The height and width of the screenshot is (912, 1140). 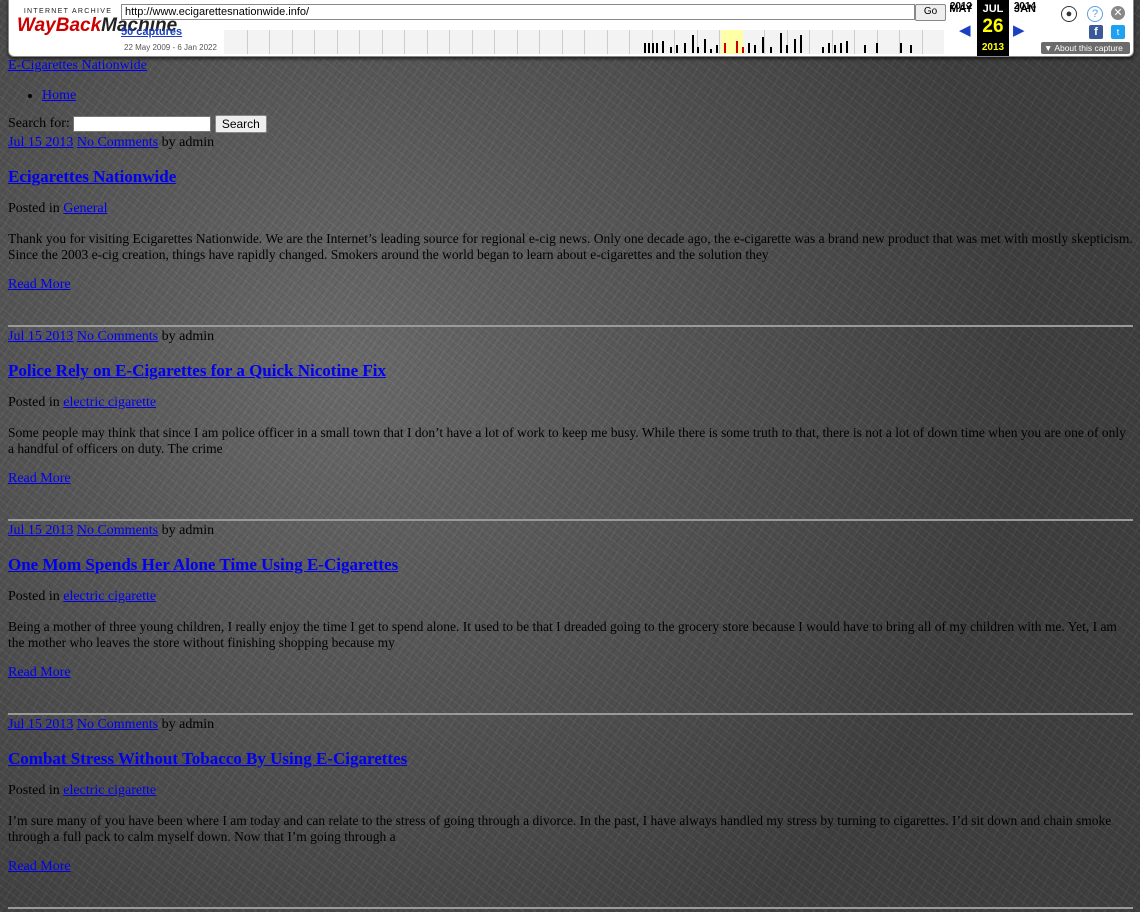 What do you see at coordinates (59, 95) in the screenshot?
I see `nav-link-home: Home` at bounding box center [59, 95].